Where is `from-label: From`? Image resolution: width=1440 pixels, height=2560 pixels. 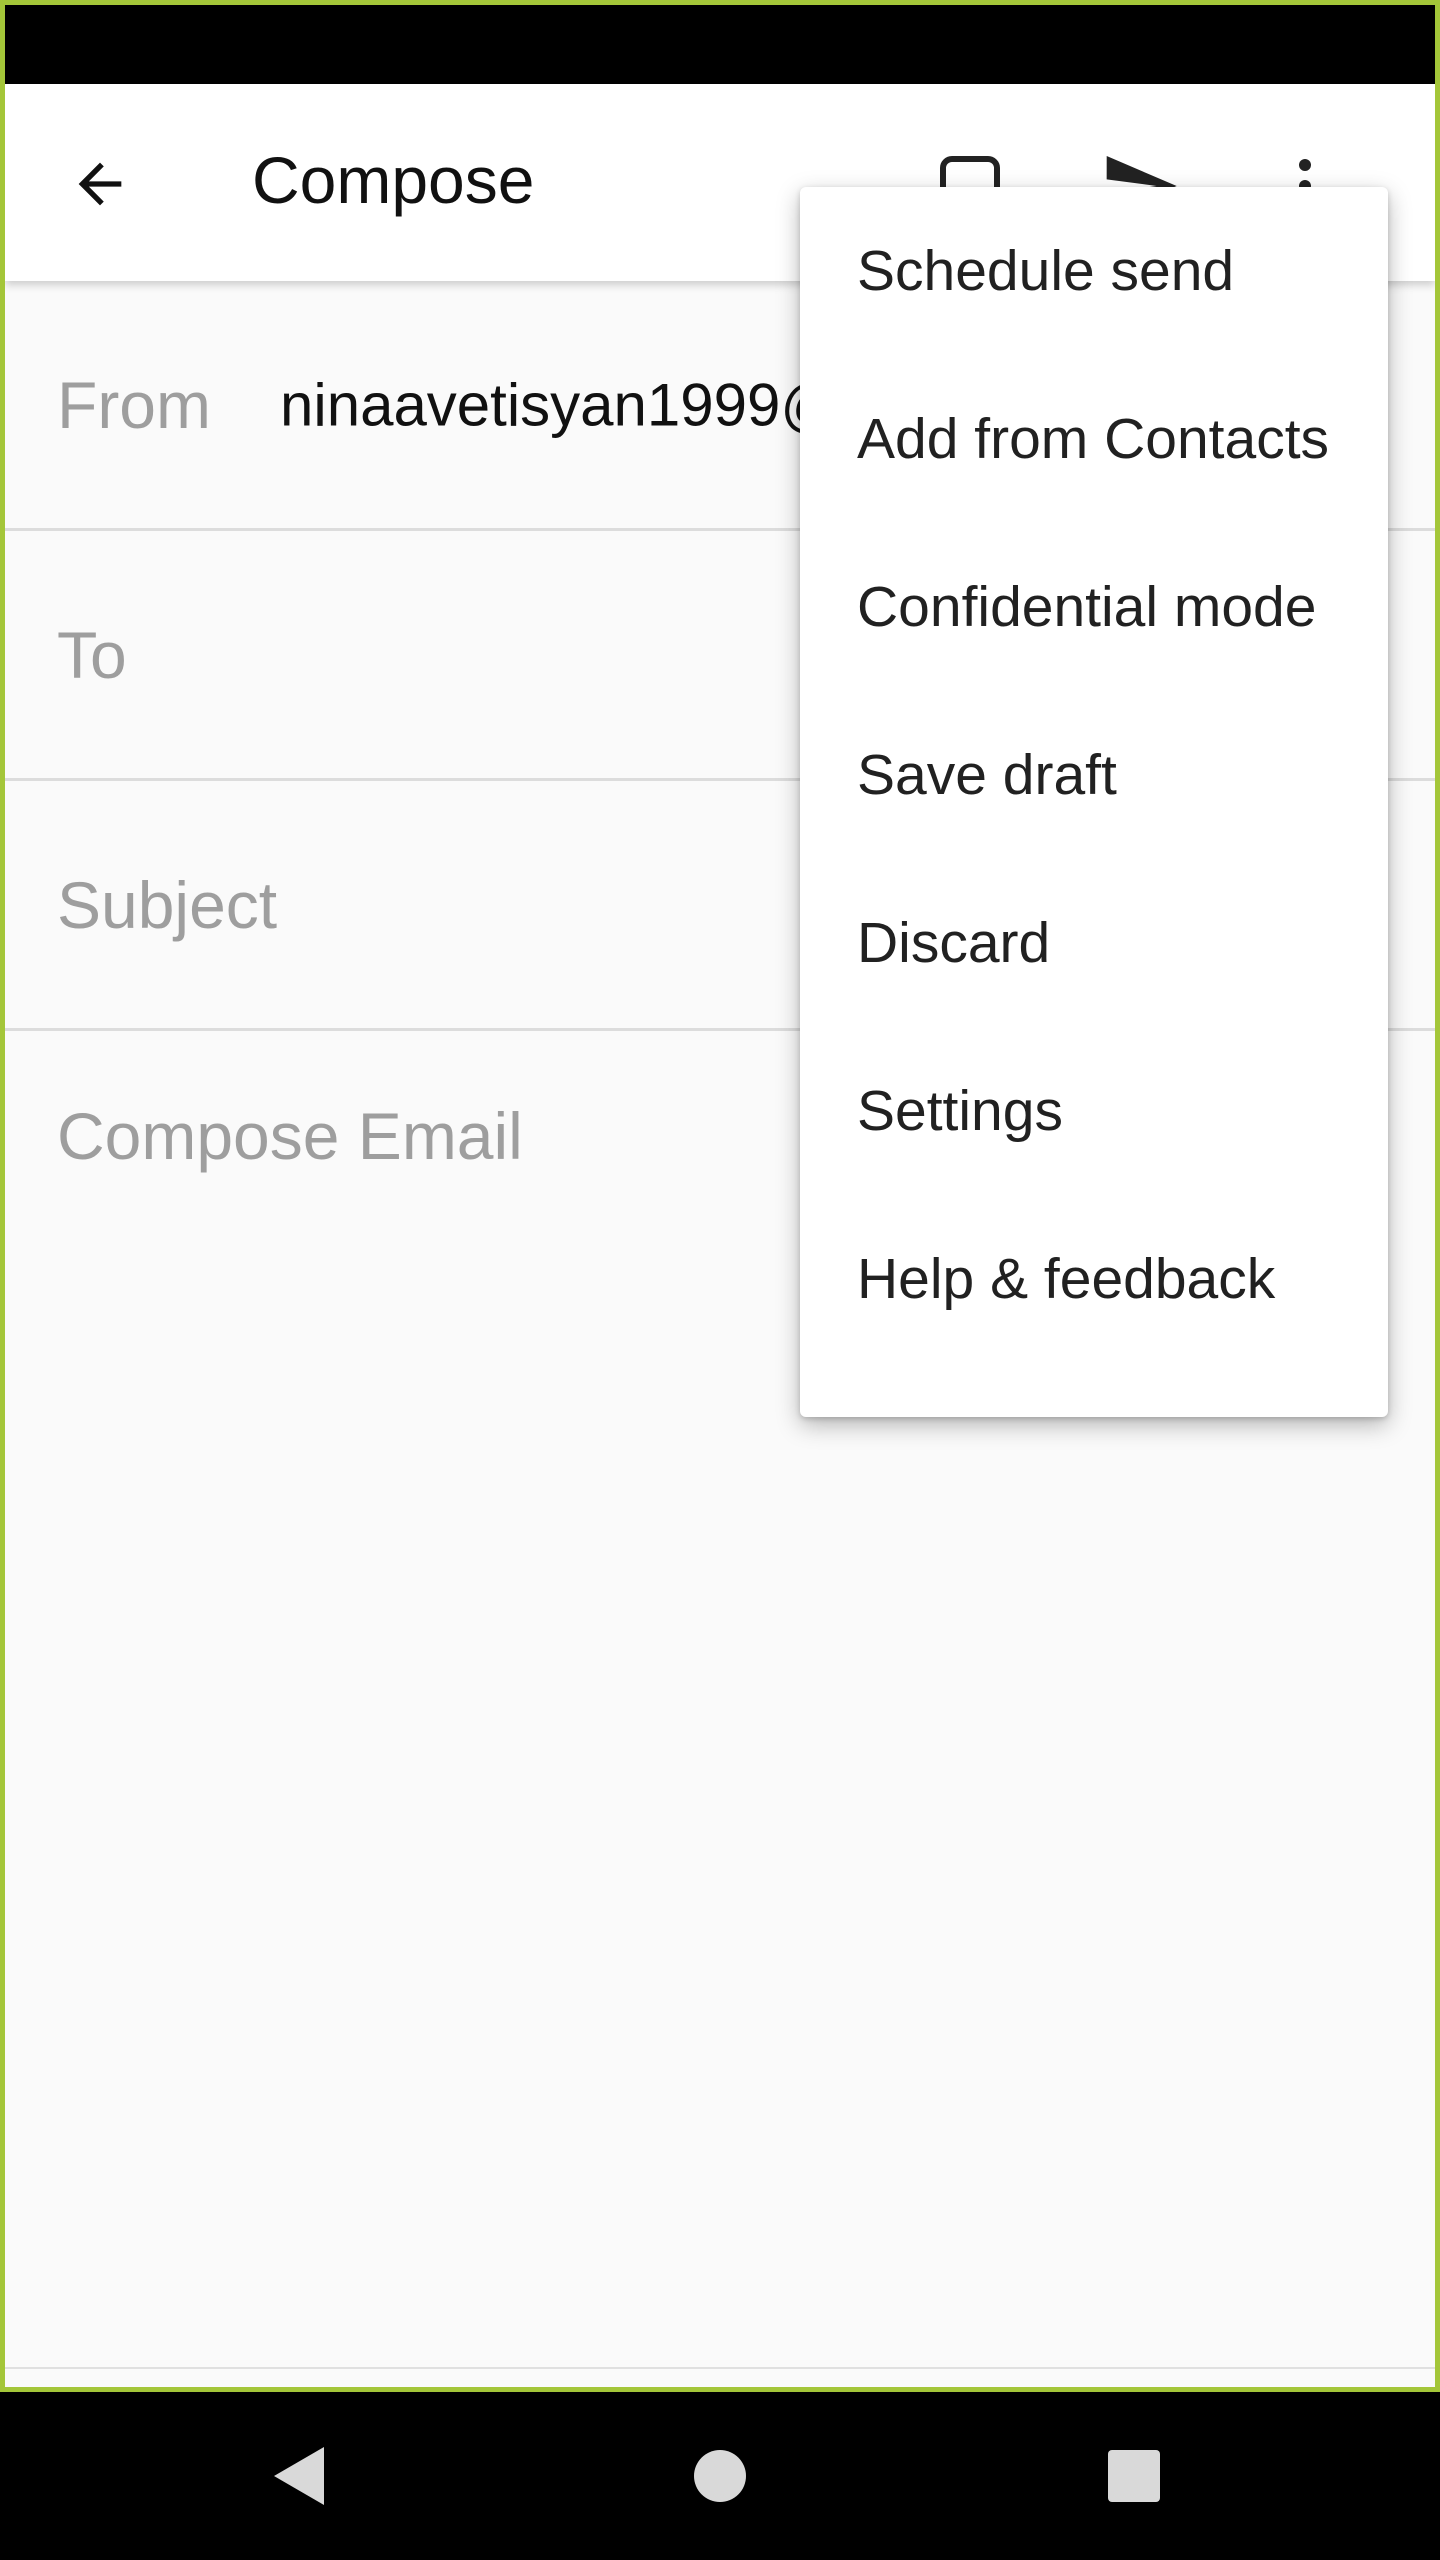 from-label: From is located at coordinates (134, 404).